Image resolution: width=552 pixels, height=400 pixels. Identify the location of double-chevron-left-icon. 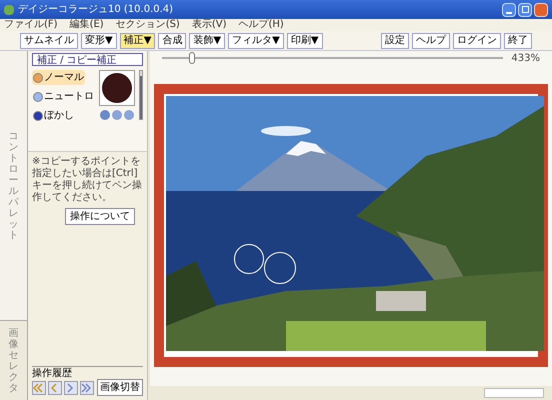
(38, 387).